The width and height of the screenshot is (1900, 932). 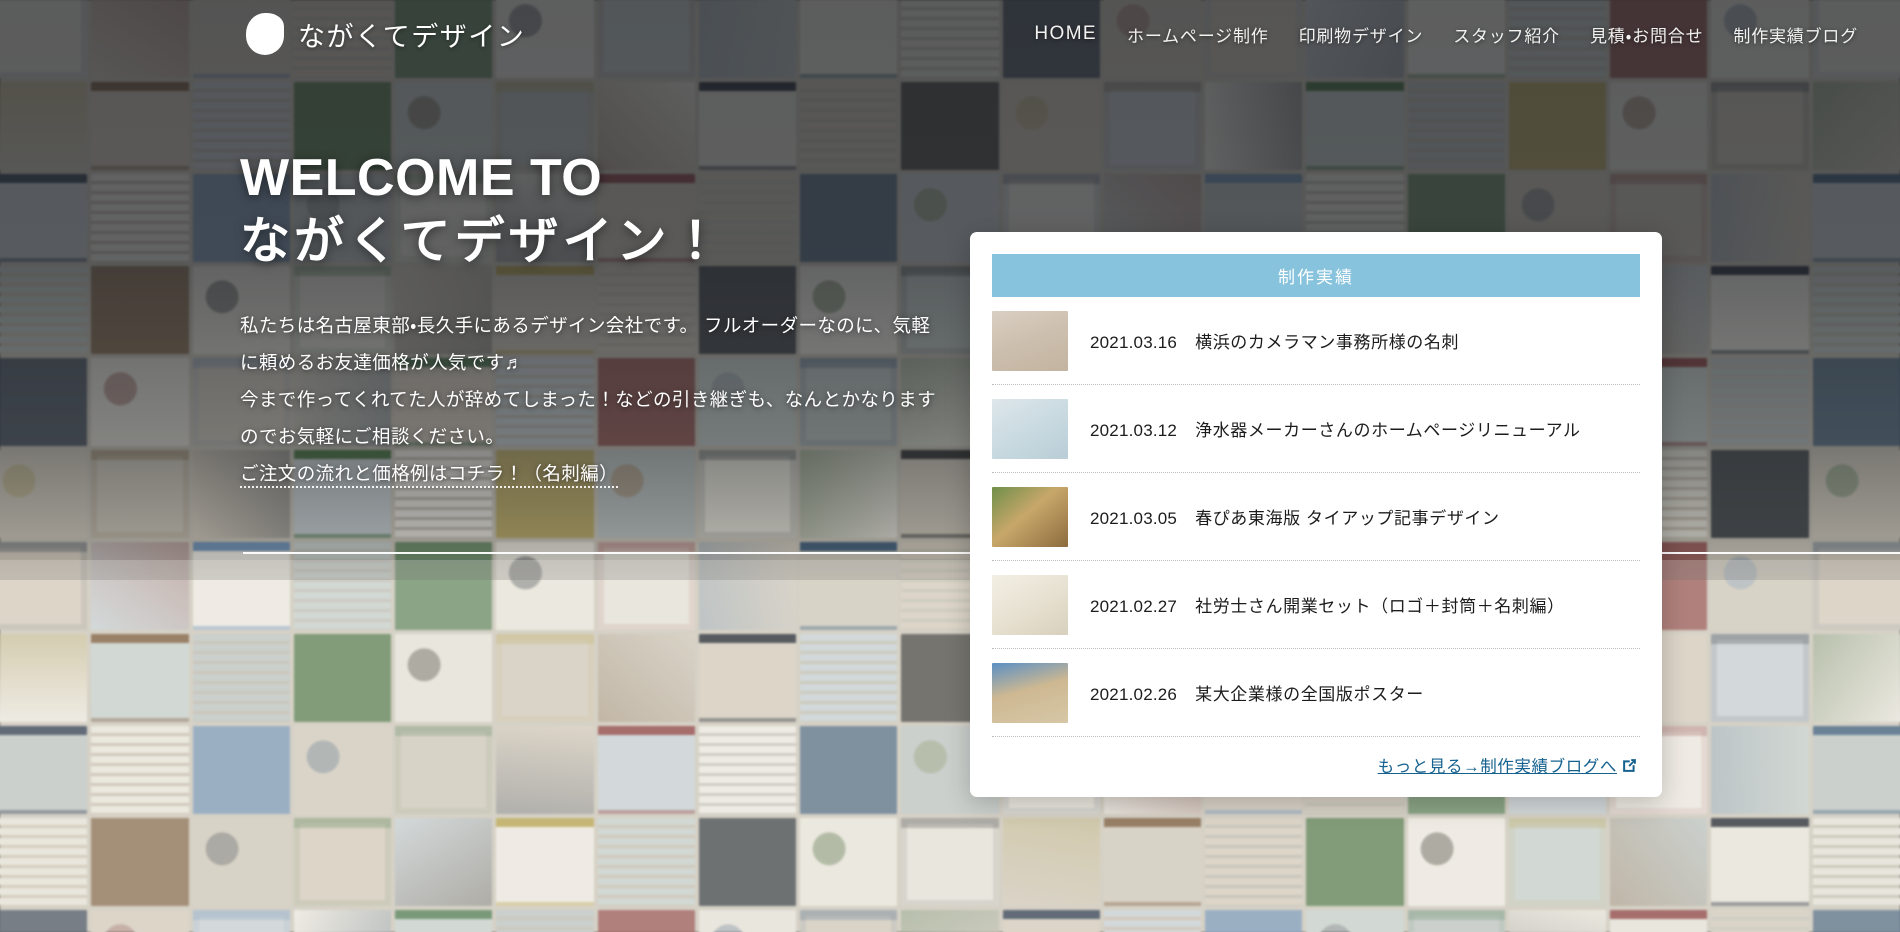 I want to click on work-row-date: 2021.03.05, so click(x=1134, y=518).